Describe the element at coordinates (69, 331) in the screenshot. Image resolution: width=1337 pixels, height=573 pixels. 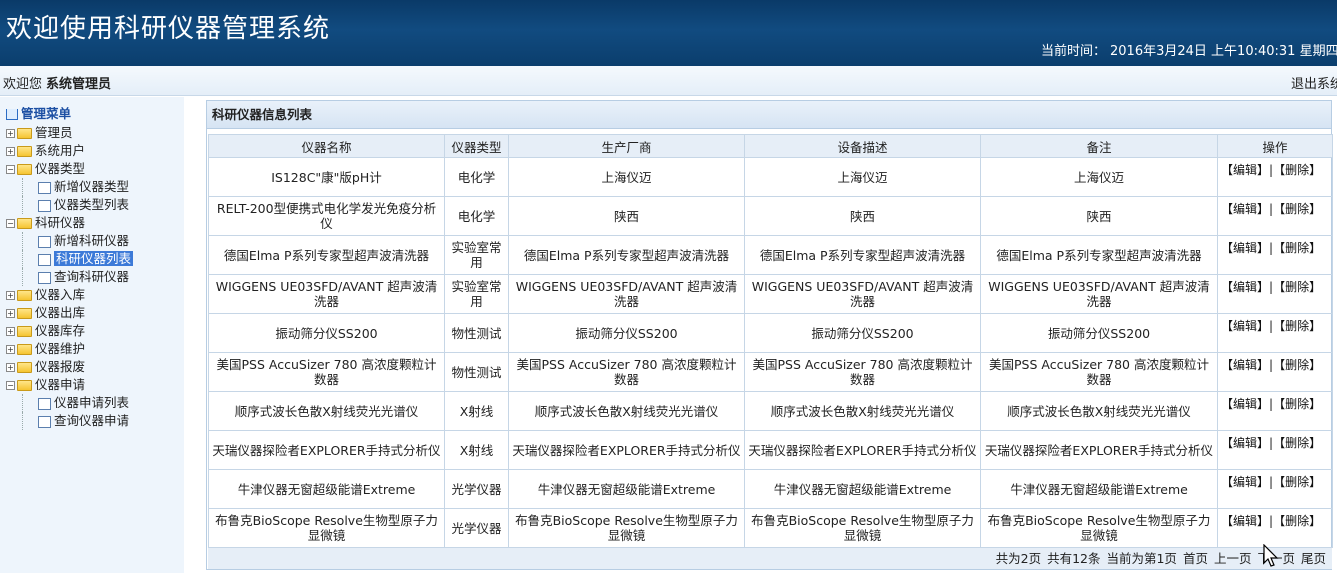
I see `sidebar-group-6: + 仪器库存` at that location.